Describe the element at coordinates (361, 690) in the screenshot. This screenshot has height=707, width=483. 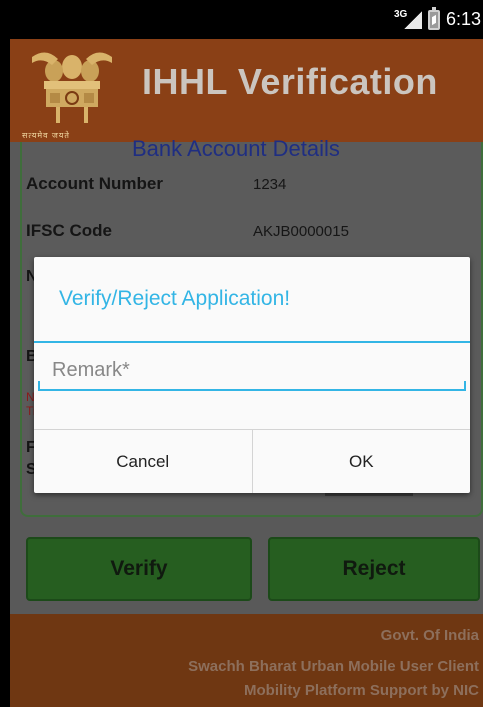
I see `footer-support-text: Mobility Platform Support by NIC` at that location.